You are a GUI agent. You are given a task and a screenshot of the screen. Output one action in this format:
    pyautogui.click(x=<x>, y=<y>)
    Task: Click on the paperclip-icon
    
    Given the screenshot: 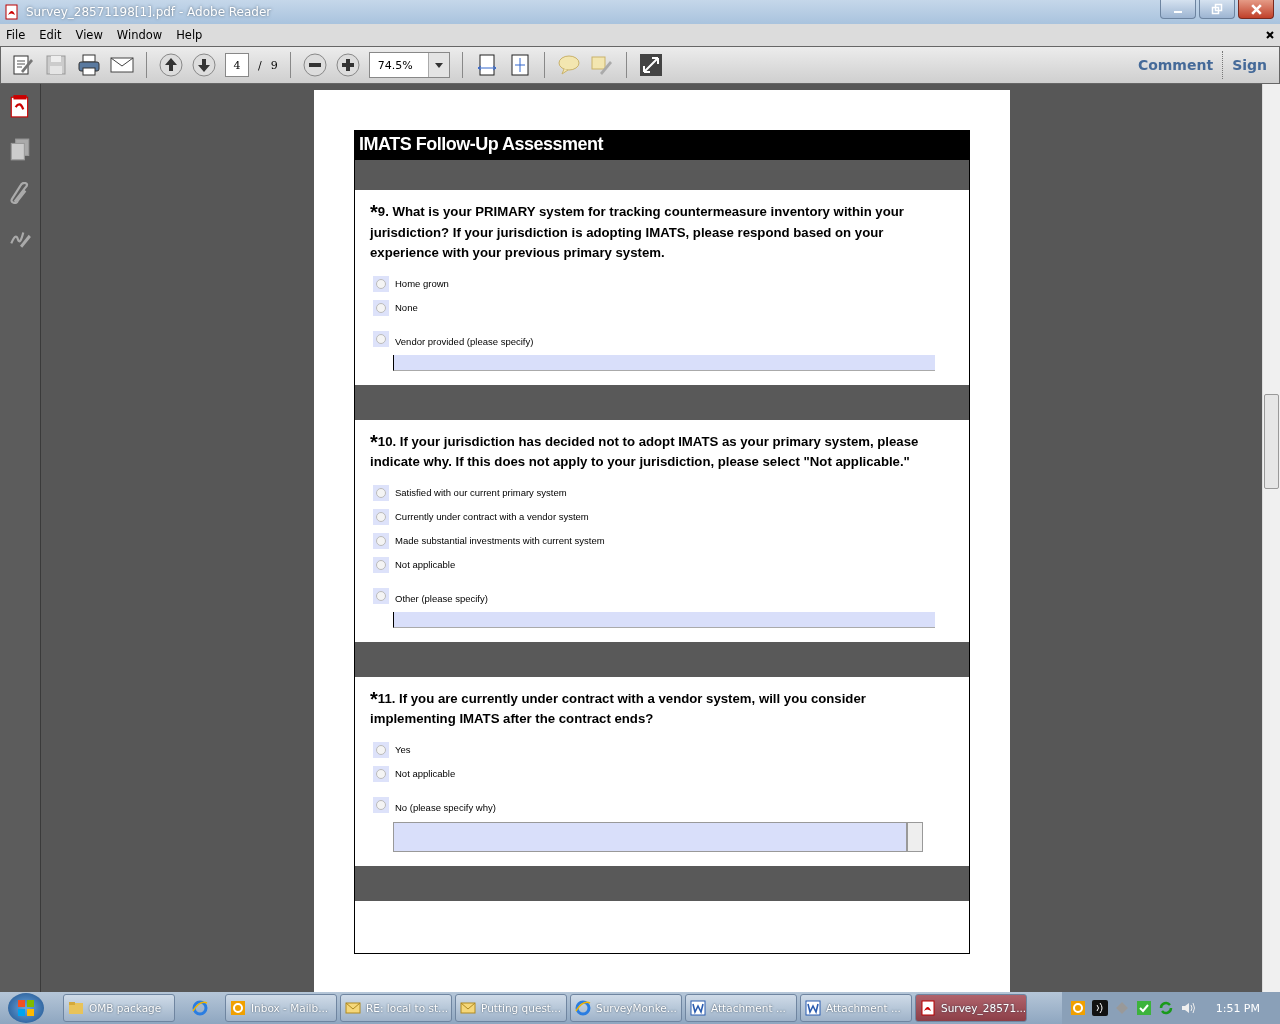 What is the action you would take?
    pyautogui.click(x=20, y=194)
    